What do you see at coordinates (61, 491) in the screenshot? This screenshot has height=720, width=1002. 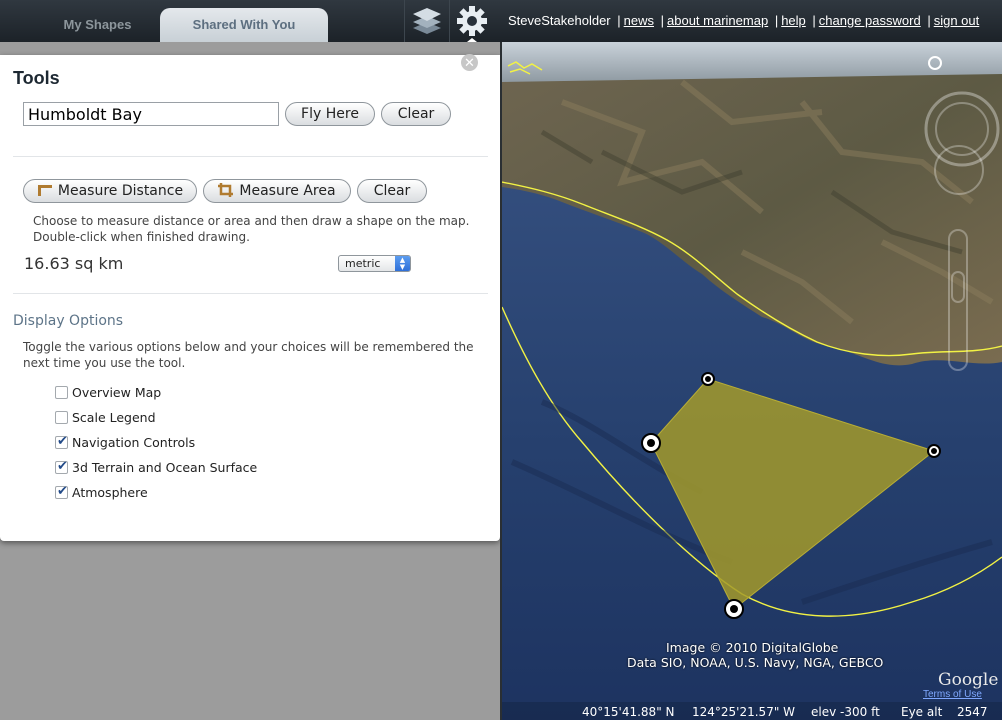 I see `checkbox-atmosphere` at bounding box center [61, 491].